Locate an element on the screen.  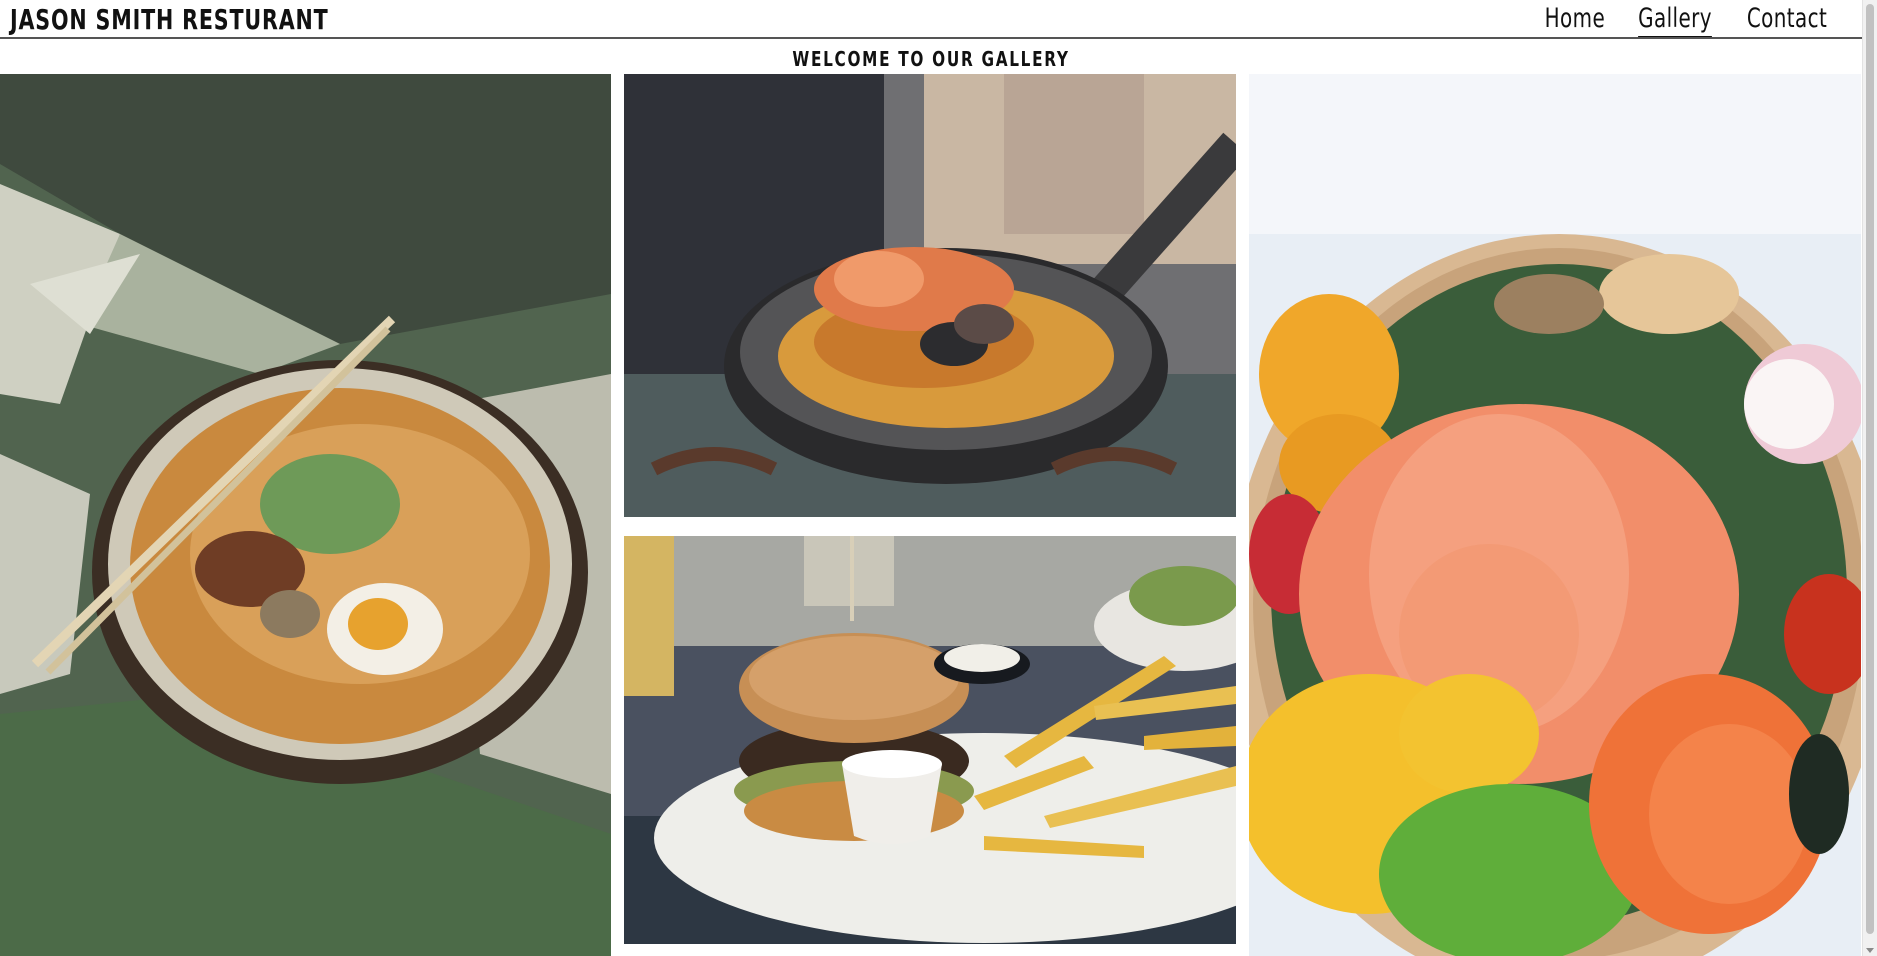
main-nav: Home Gallery Contact is located at coordinates (1687, 20).